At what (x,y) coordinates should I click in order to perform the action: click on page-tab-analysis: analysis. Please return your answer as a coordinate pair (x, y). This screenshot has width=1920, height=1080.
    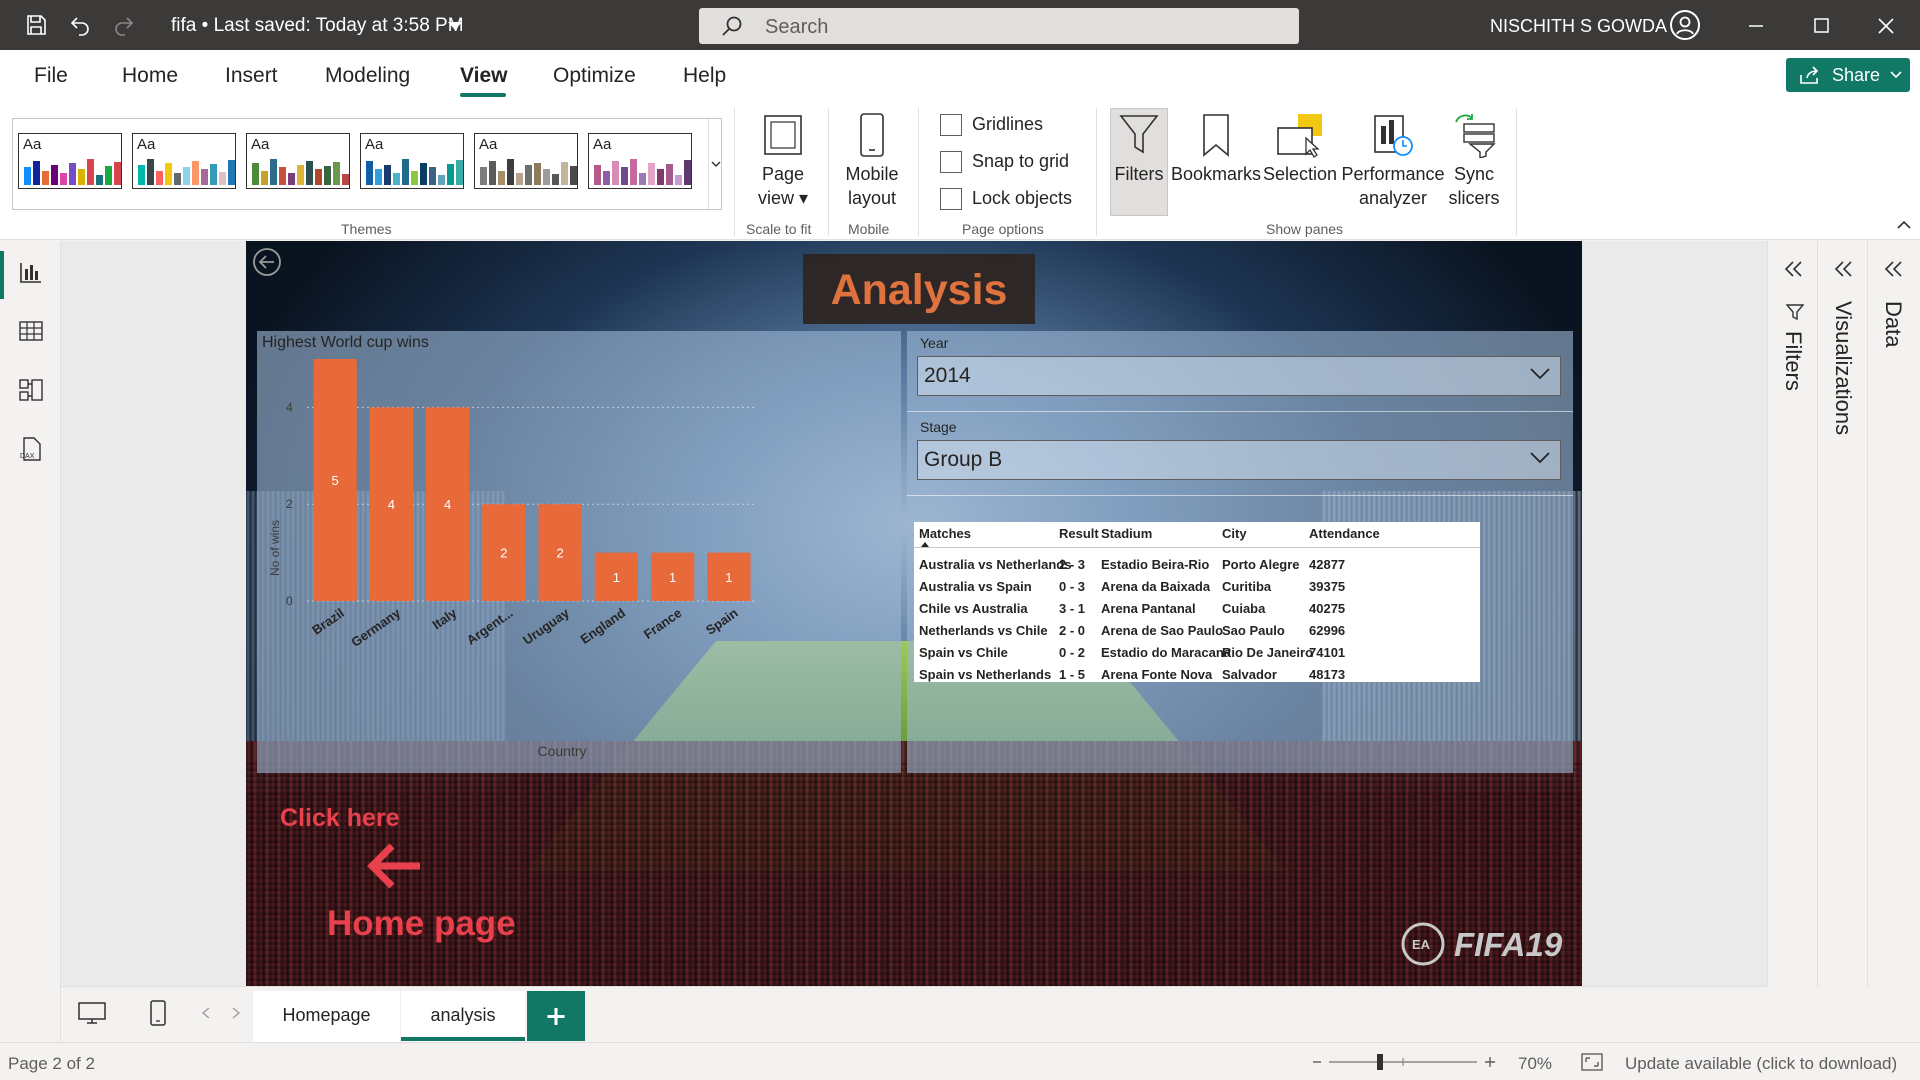
    Looking at the image, I should click on (463, 1017).